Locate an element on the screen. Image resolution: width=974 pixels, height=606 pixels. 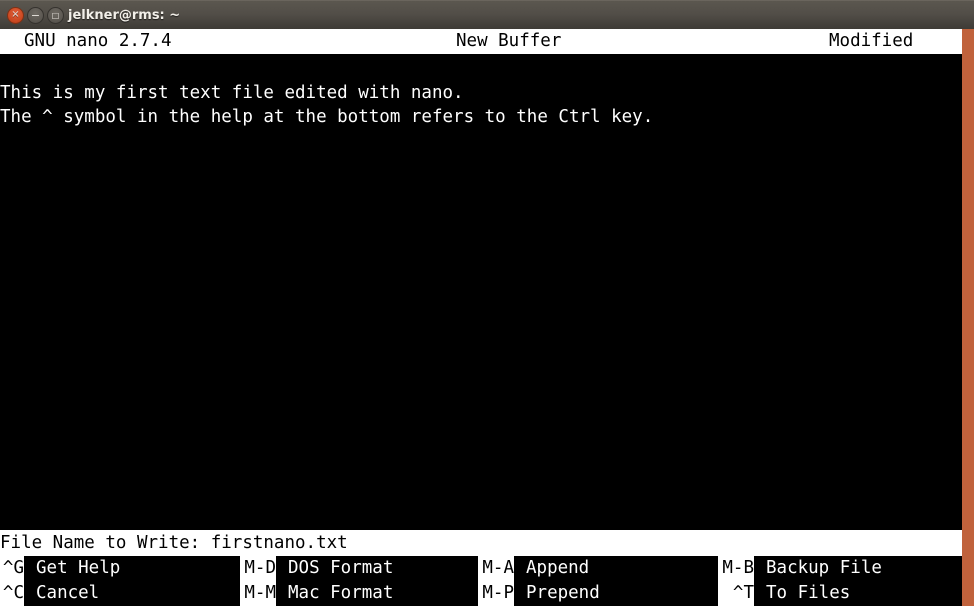
nano-prompt-bar: File Name to Write: firstnano.txt is located at coordinates (481, 543).